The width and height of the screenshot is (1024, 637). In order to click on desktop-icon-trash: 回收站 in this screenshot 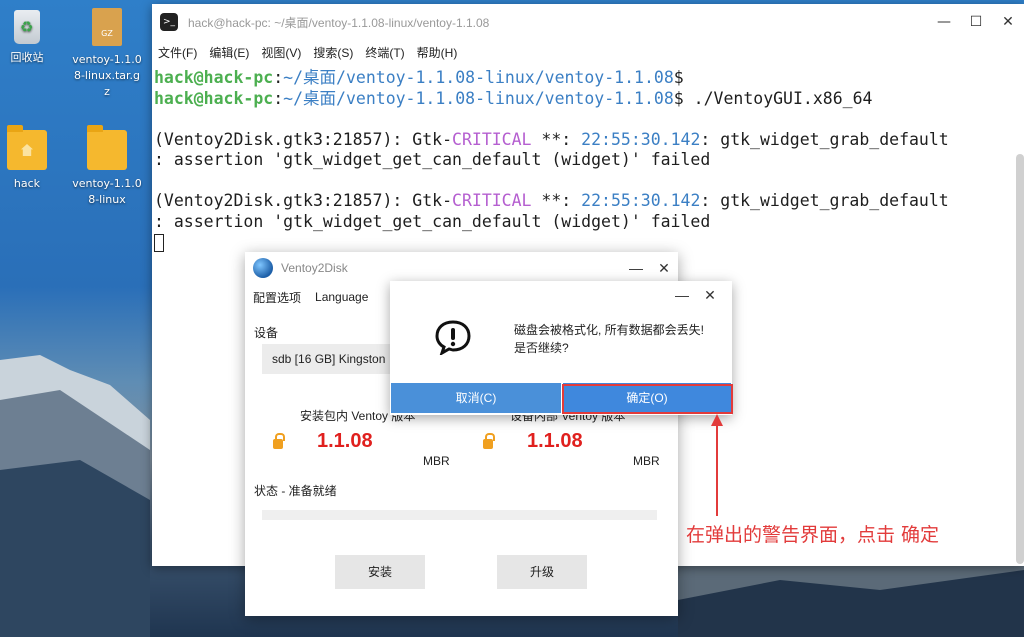, I will do `click(31, 38)`.